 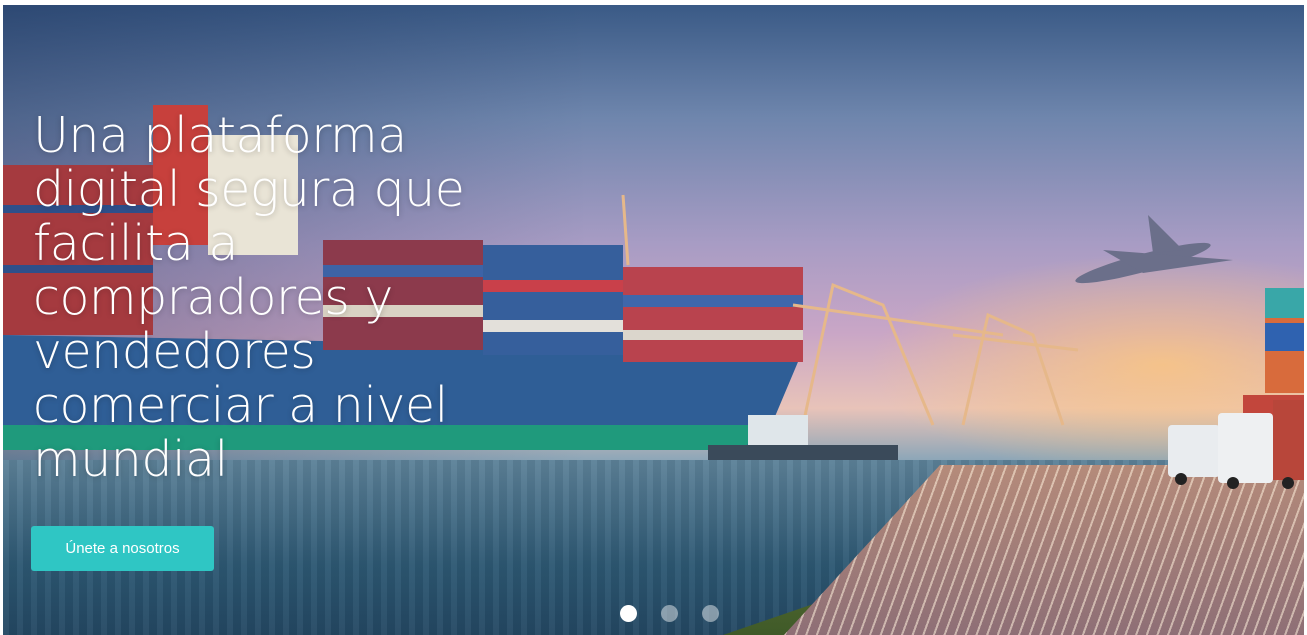 What do you see at coordinates (1154, 249) in the screenshot?
I see `airplane` at bounding box center [1154, 249].